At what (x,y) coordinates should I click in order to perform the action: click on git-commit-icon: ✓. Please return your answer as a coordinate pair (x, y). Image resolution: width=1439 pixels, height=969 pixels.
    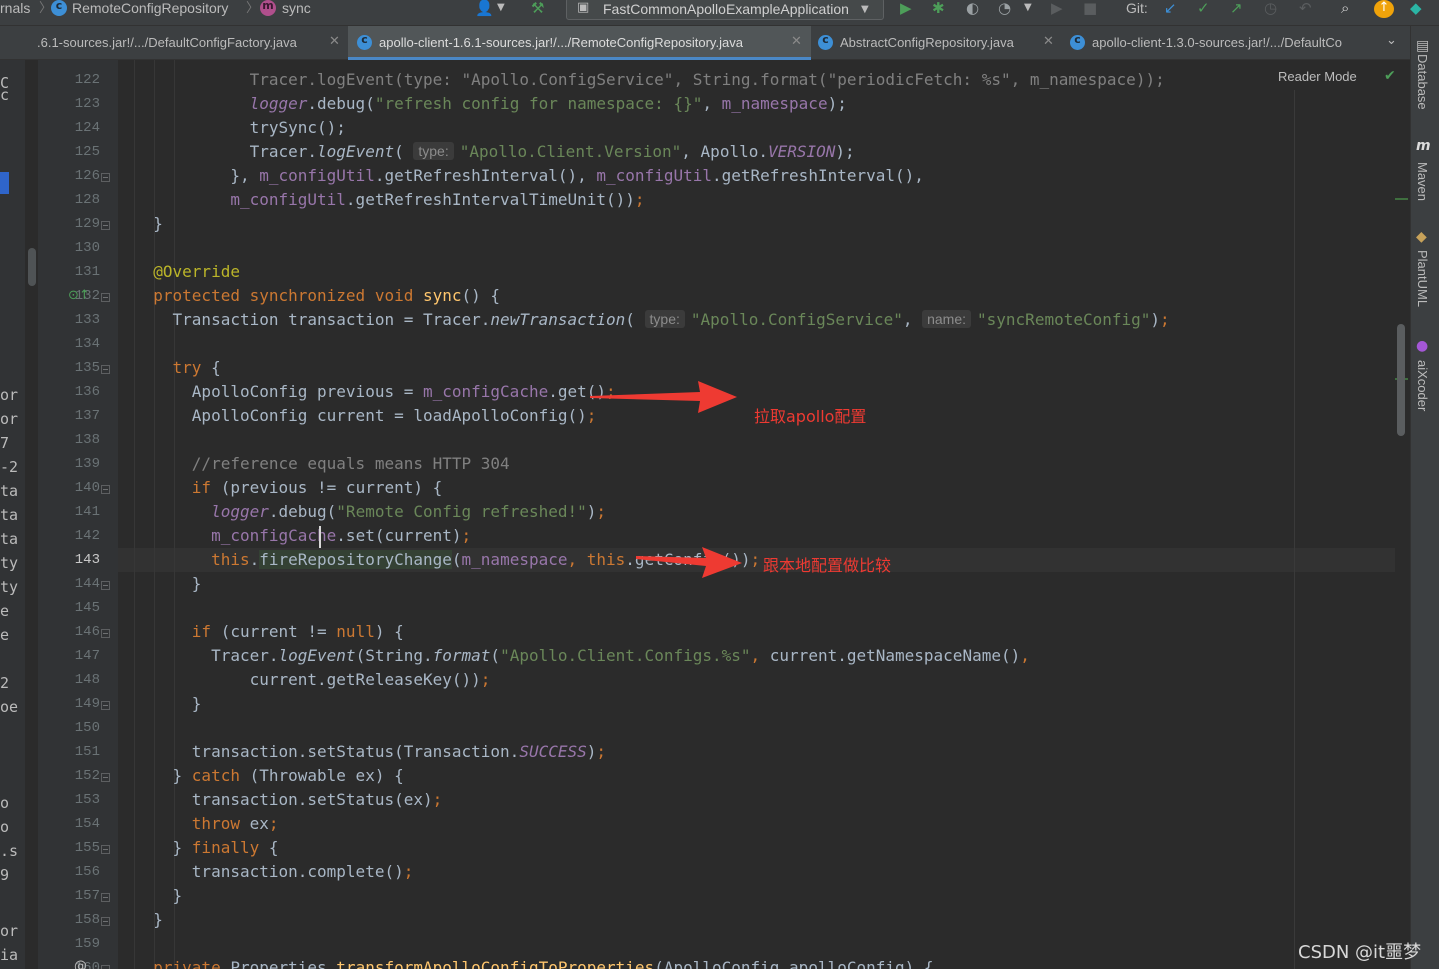
    Looking at the image, I should click on (1203, 9).